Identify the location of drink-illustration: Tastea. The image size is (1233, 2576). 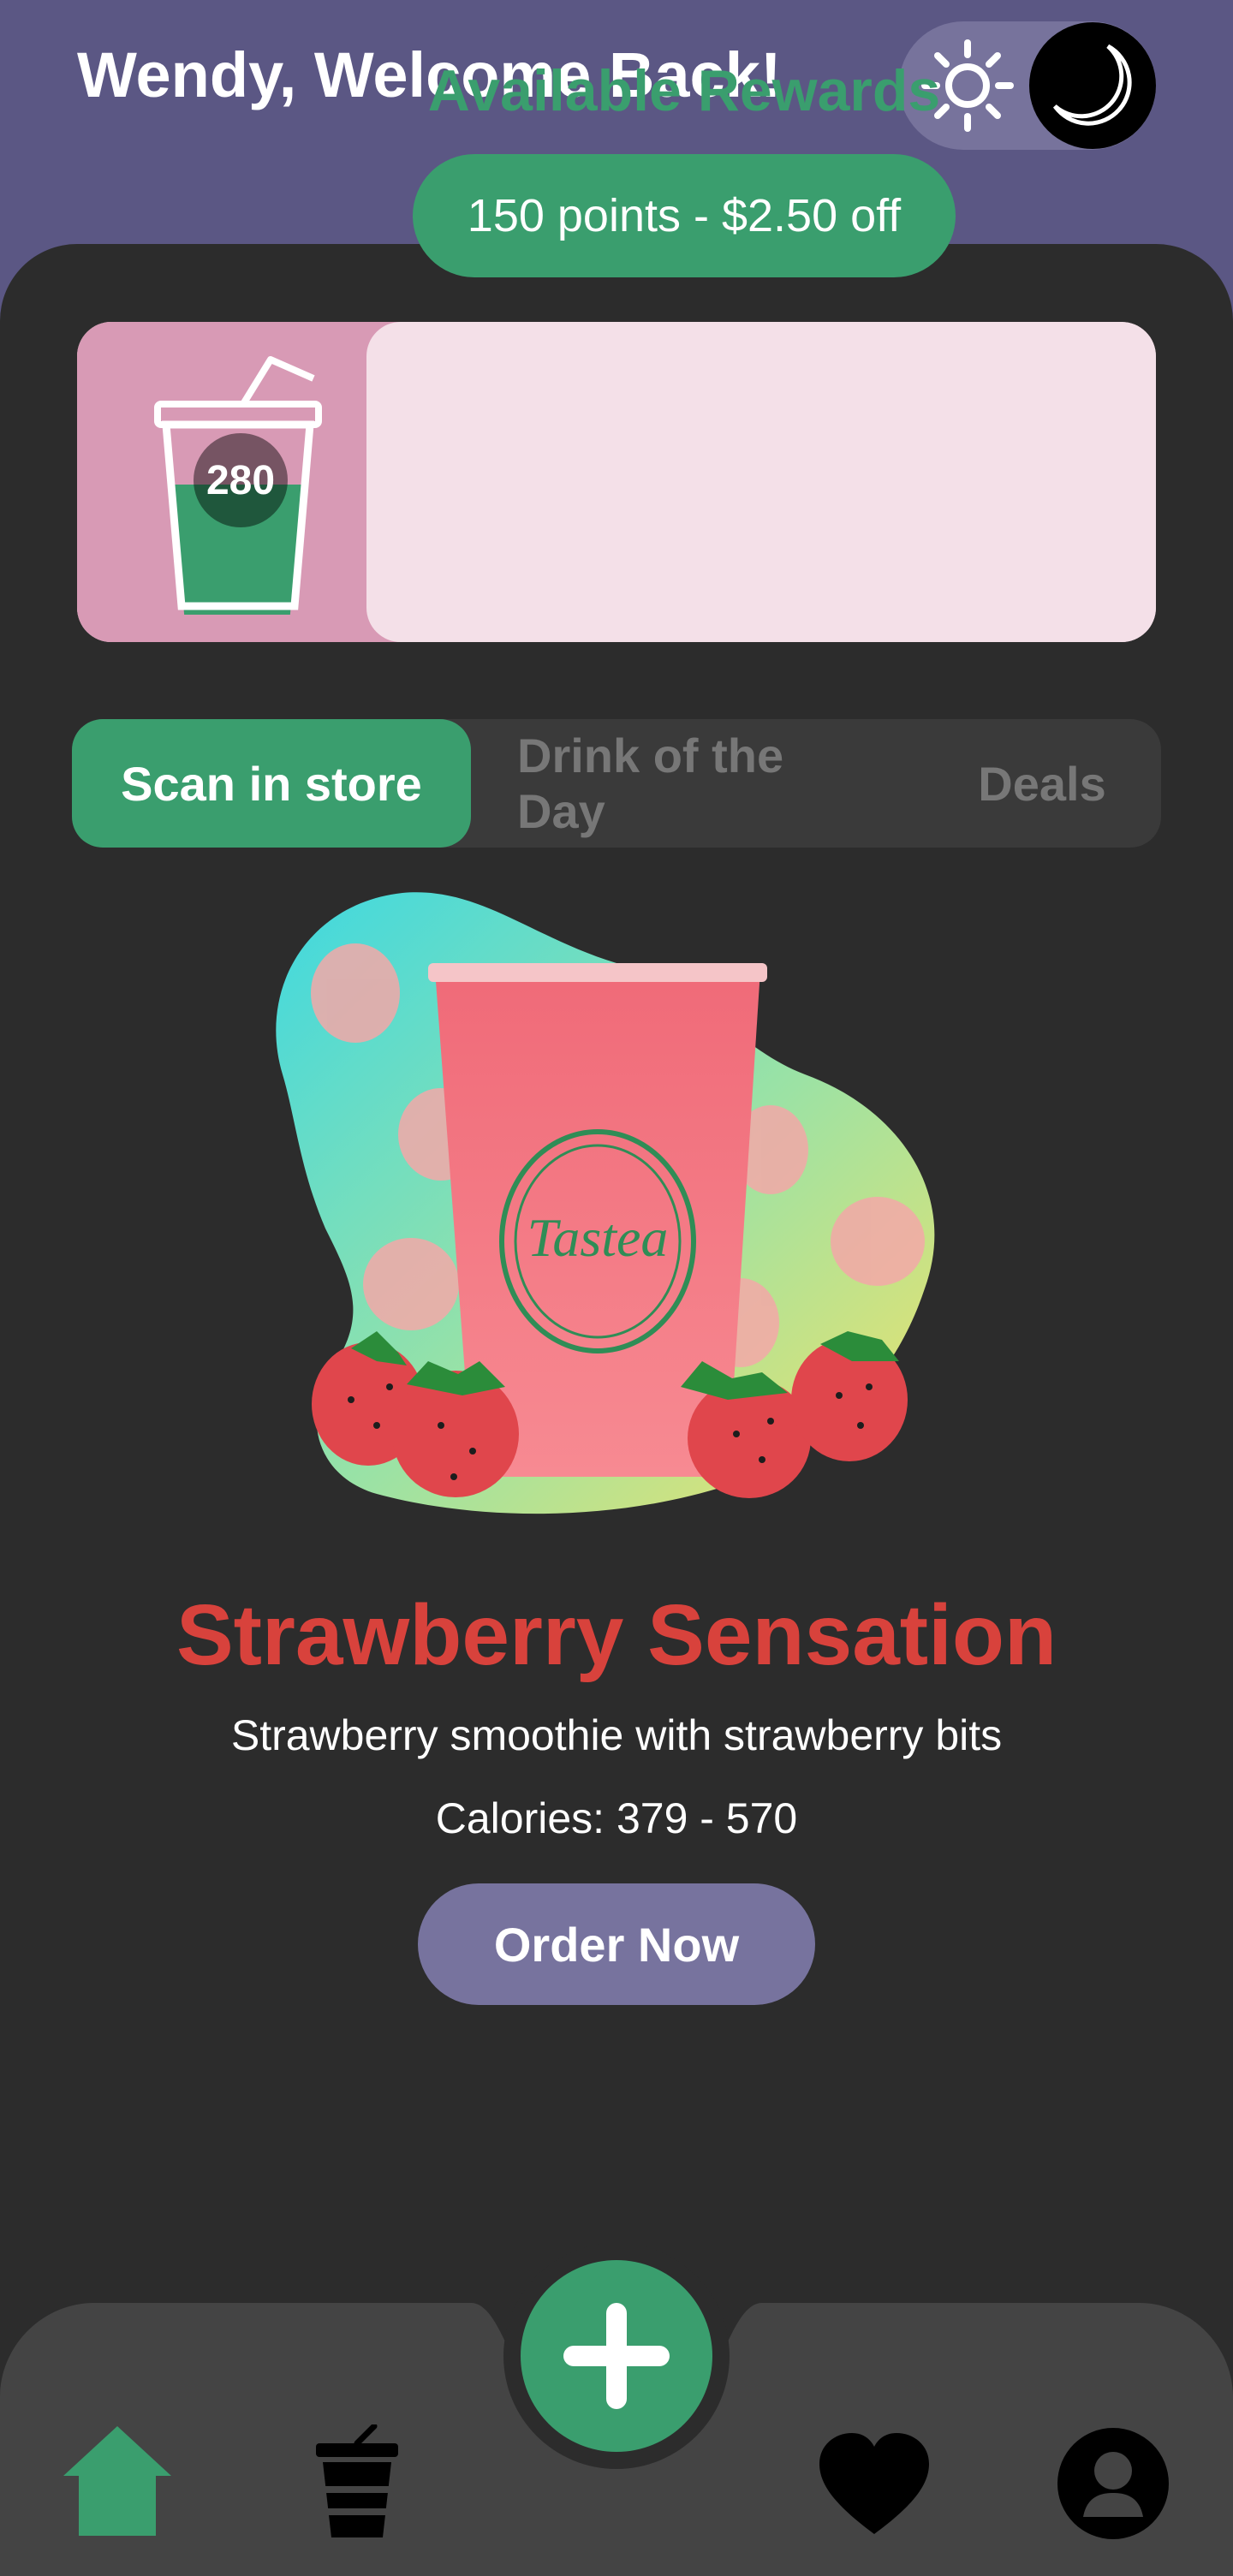
(605, 1203).